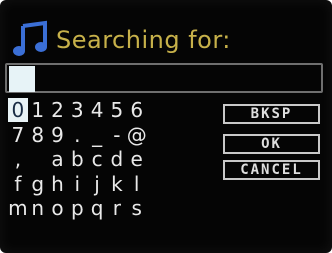 This screenshot has width=332, height=253. I want to click on key: d, so click(117, 159).